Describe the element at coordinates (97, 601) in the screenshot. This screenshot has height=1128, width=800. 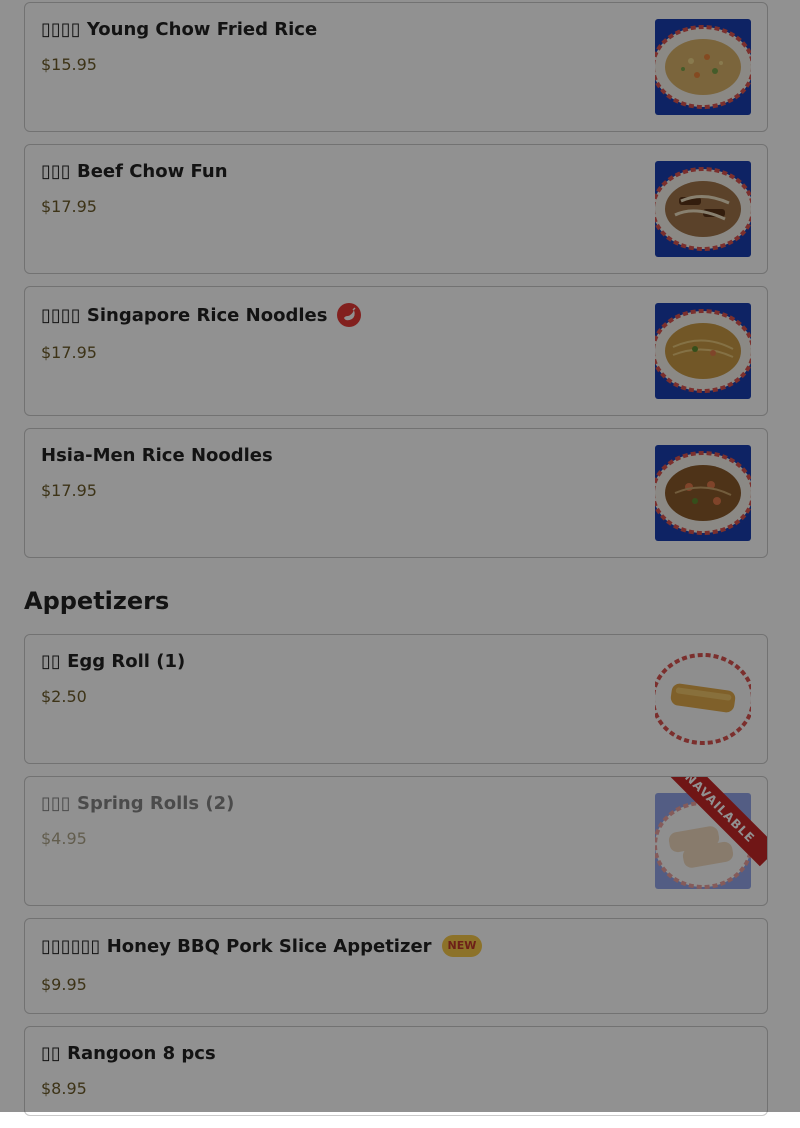
I see `section-title-appetizers: Appetizers` at that location.